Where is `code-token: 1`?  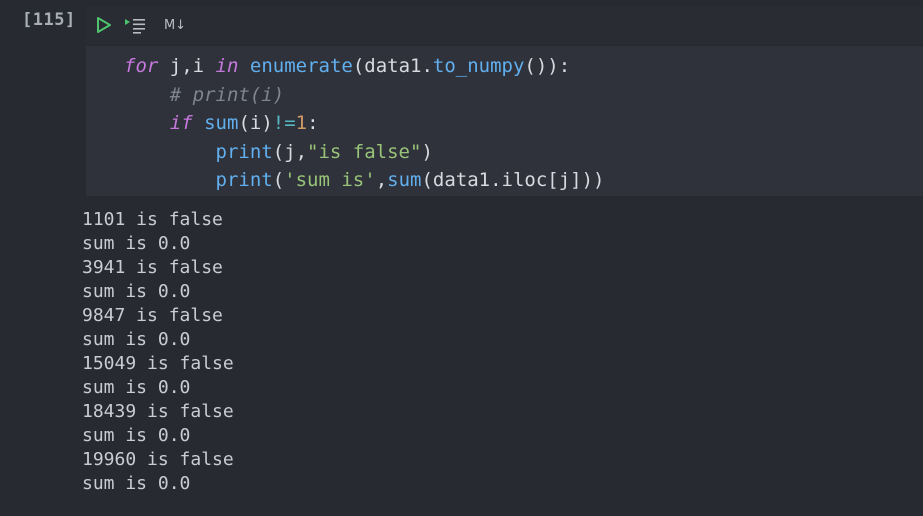
code-token: 1 is located at coordinates (301, 123).